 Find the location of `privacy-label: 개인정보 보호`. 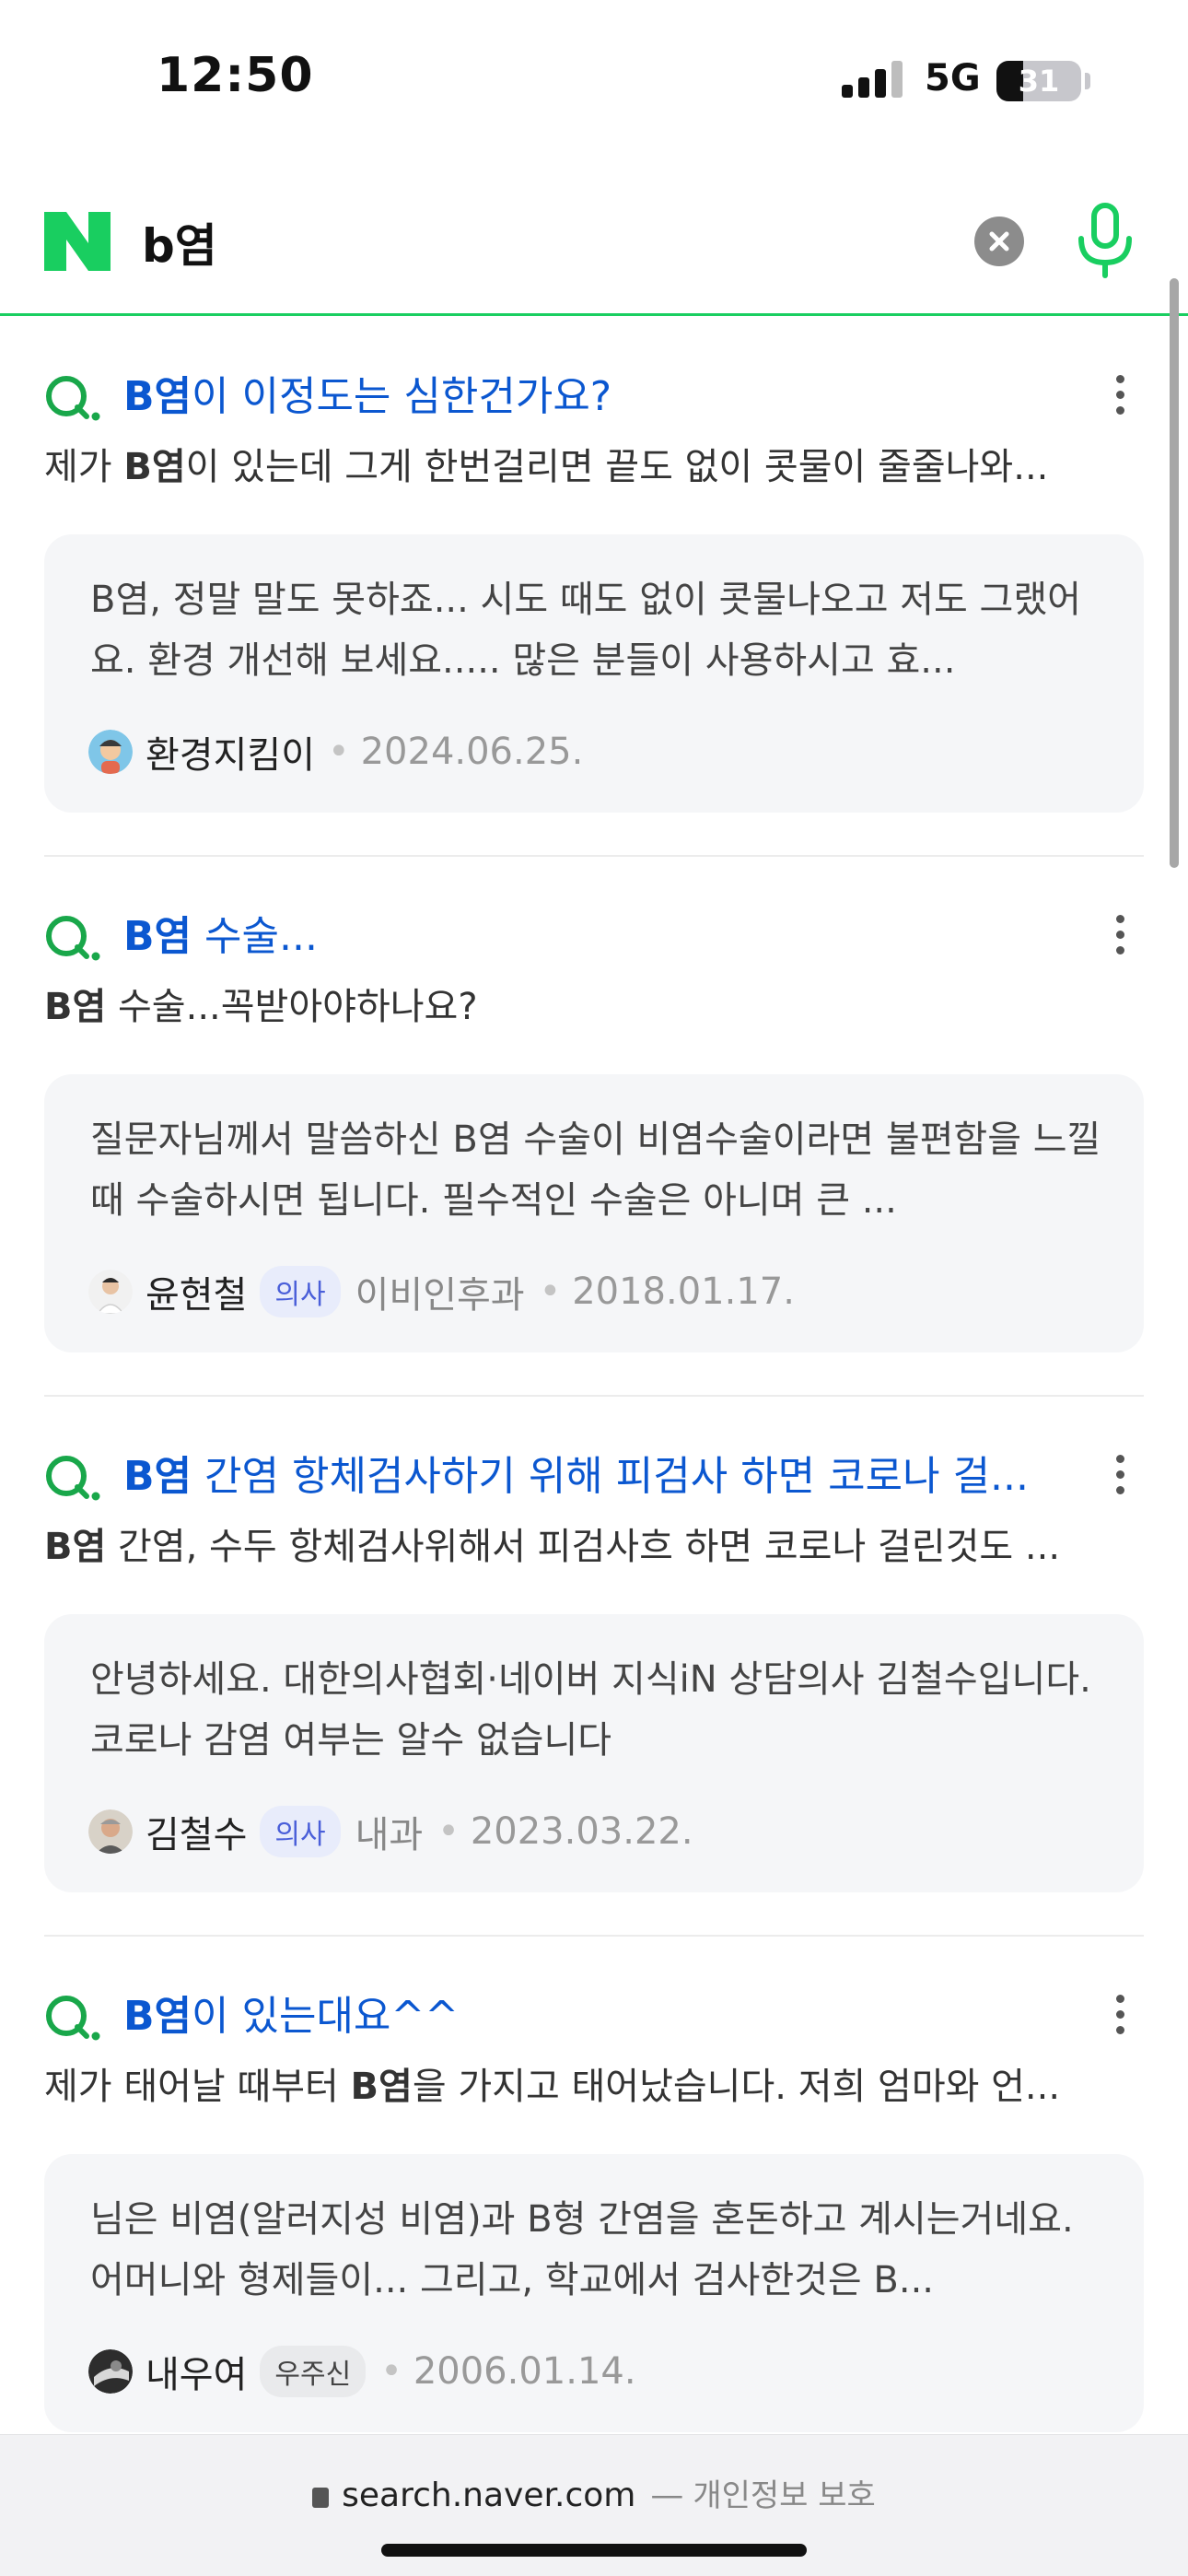

privacy-label: 개인정보 보호 is located at coordinates (784, 2495).